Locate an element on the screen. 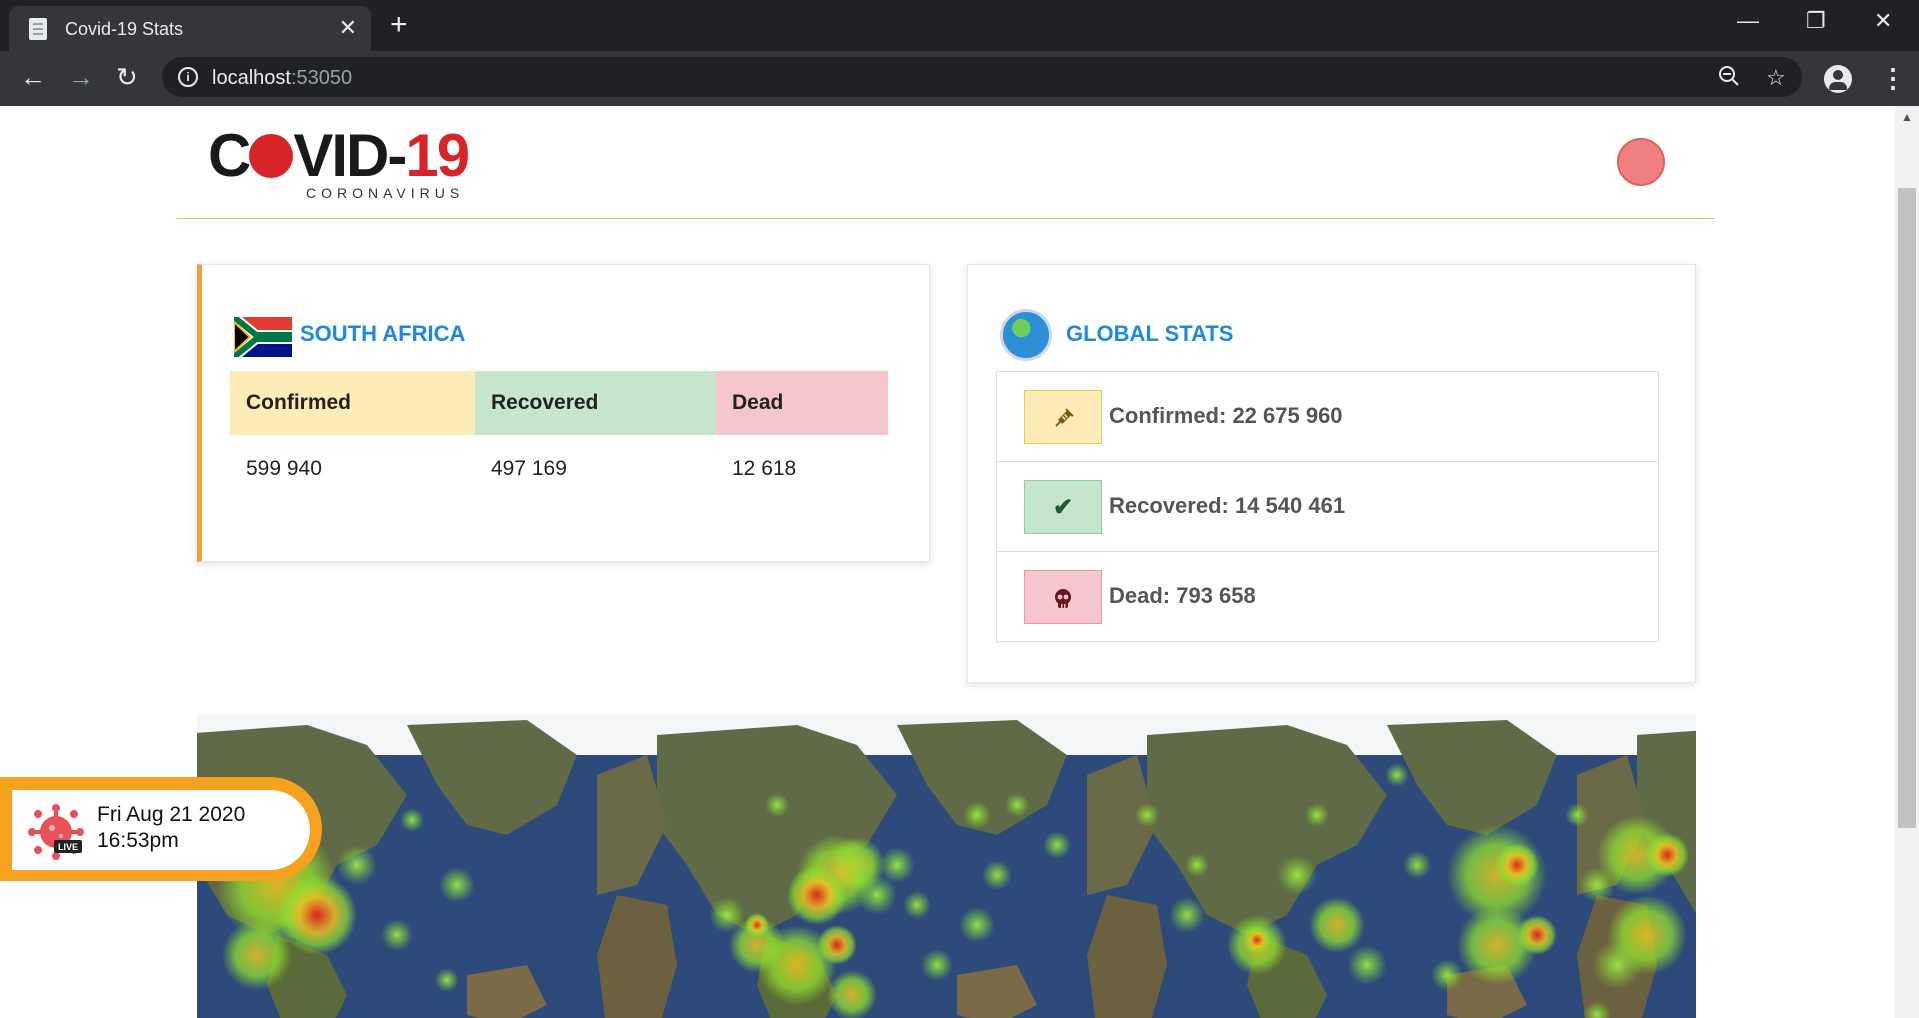  menu-kebab-icon: ⋮ is located at coordinates (1893, 78).